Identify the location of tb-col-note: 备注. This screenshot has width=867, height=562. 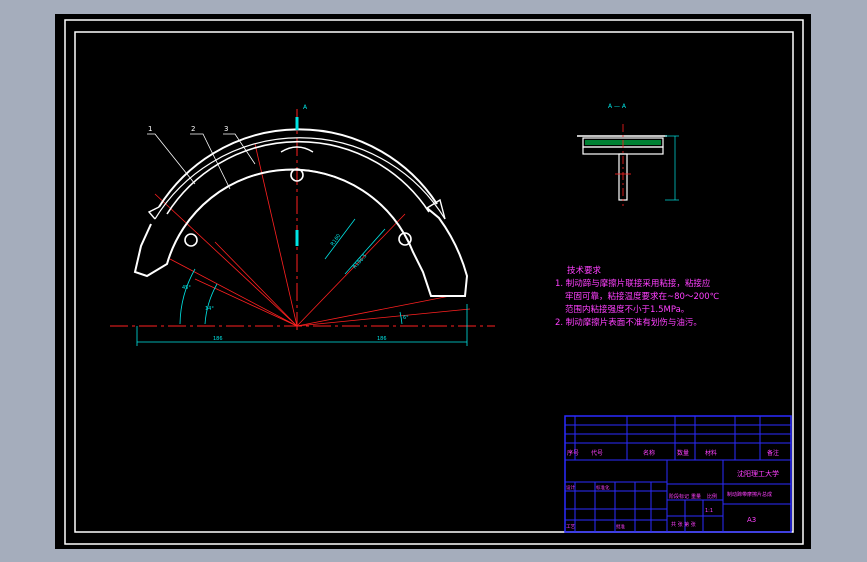
(773, 453).